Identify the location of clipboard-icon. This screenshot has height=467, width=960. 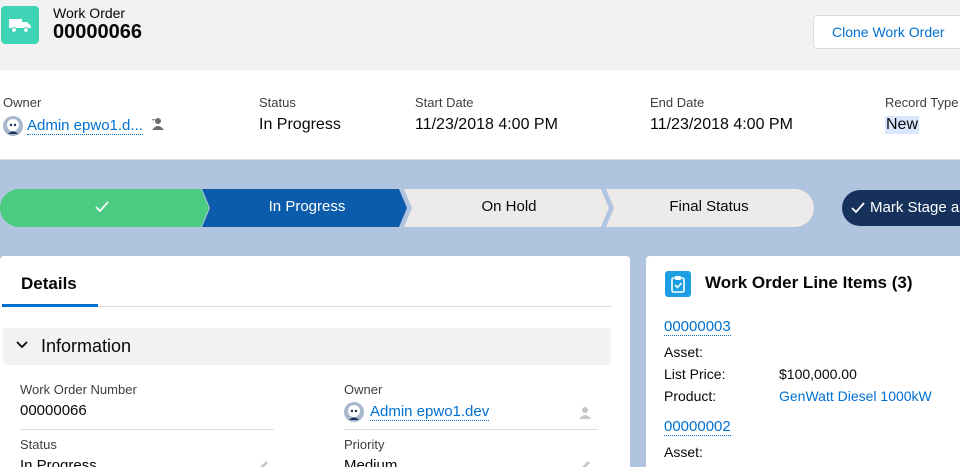
(678, 284).